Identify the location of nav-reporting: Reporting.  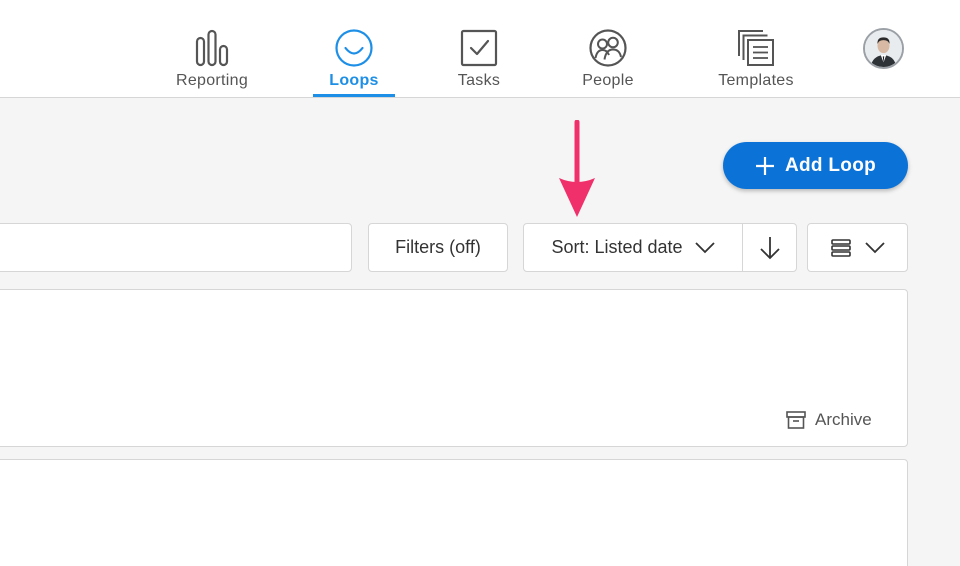
(212, 49).